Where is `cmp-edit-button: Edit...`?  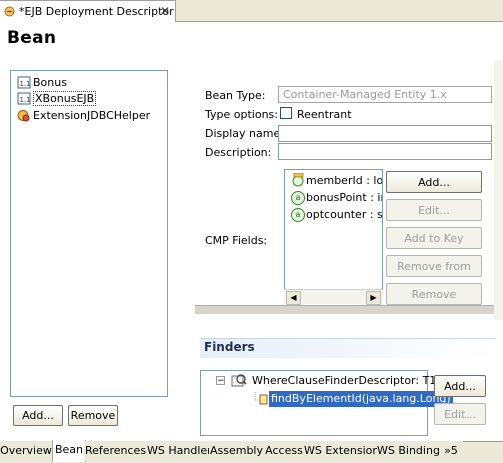
cmp-edit-button: Edit... is located at coordinates (434, 210).